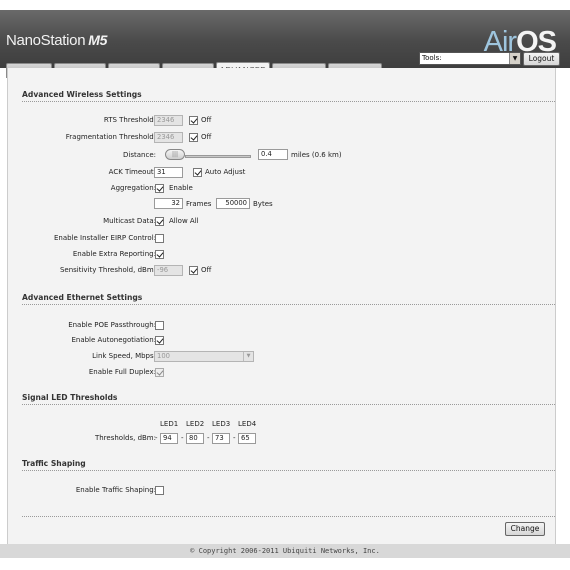 The width and height of the screenshot is (570, 570). Describe the element at coordinates (525, 529) in the screenshot. I see `change-button: Change` at that location.